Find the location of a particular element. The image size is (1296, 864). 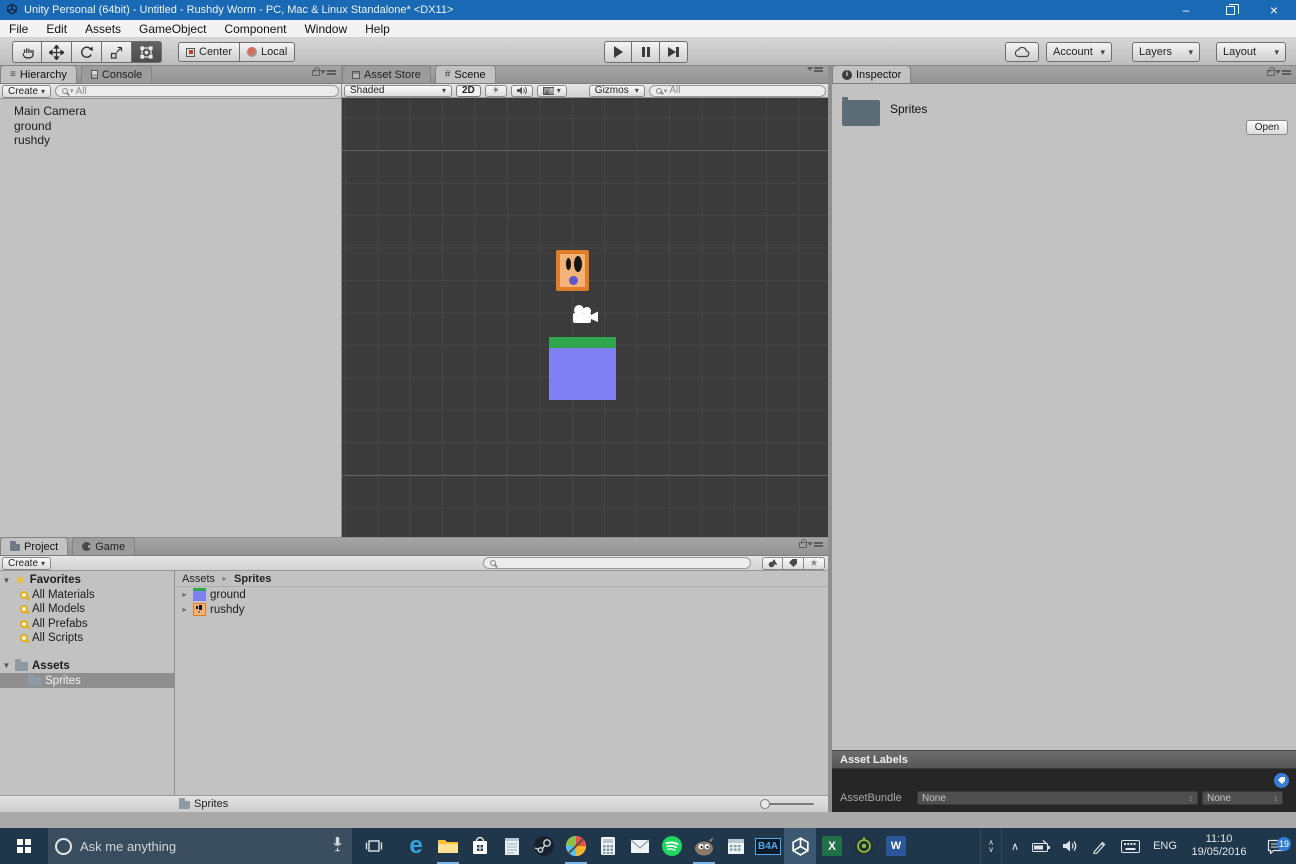

taskbar-android-studio is located at coordinates (864, 846).